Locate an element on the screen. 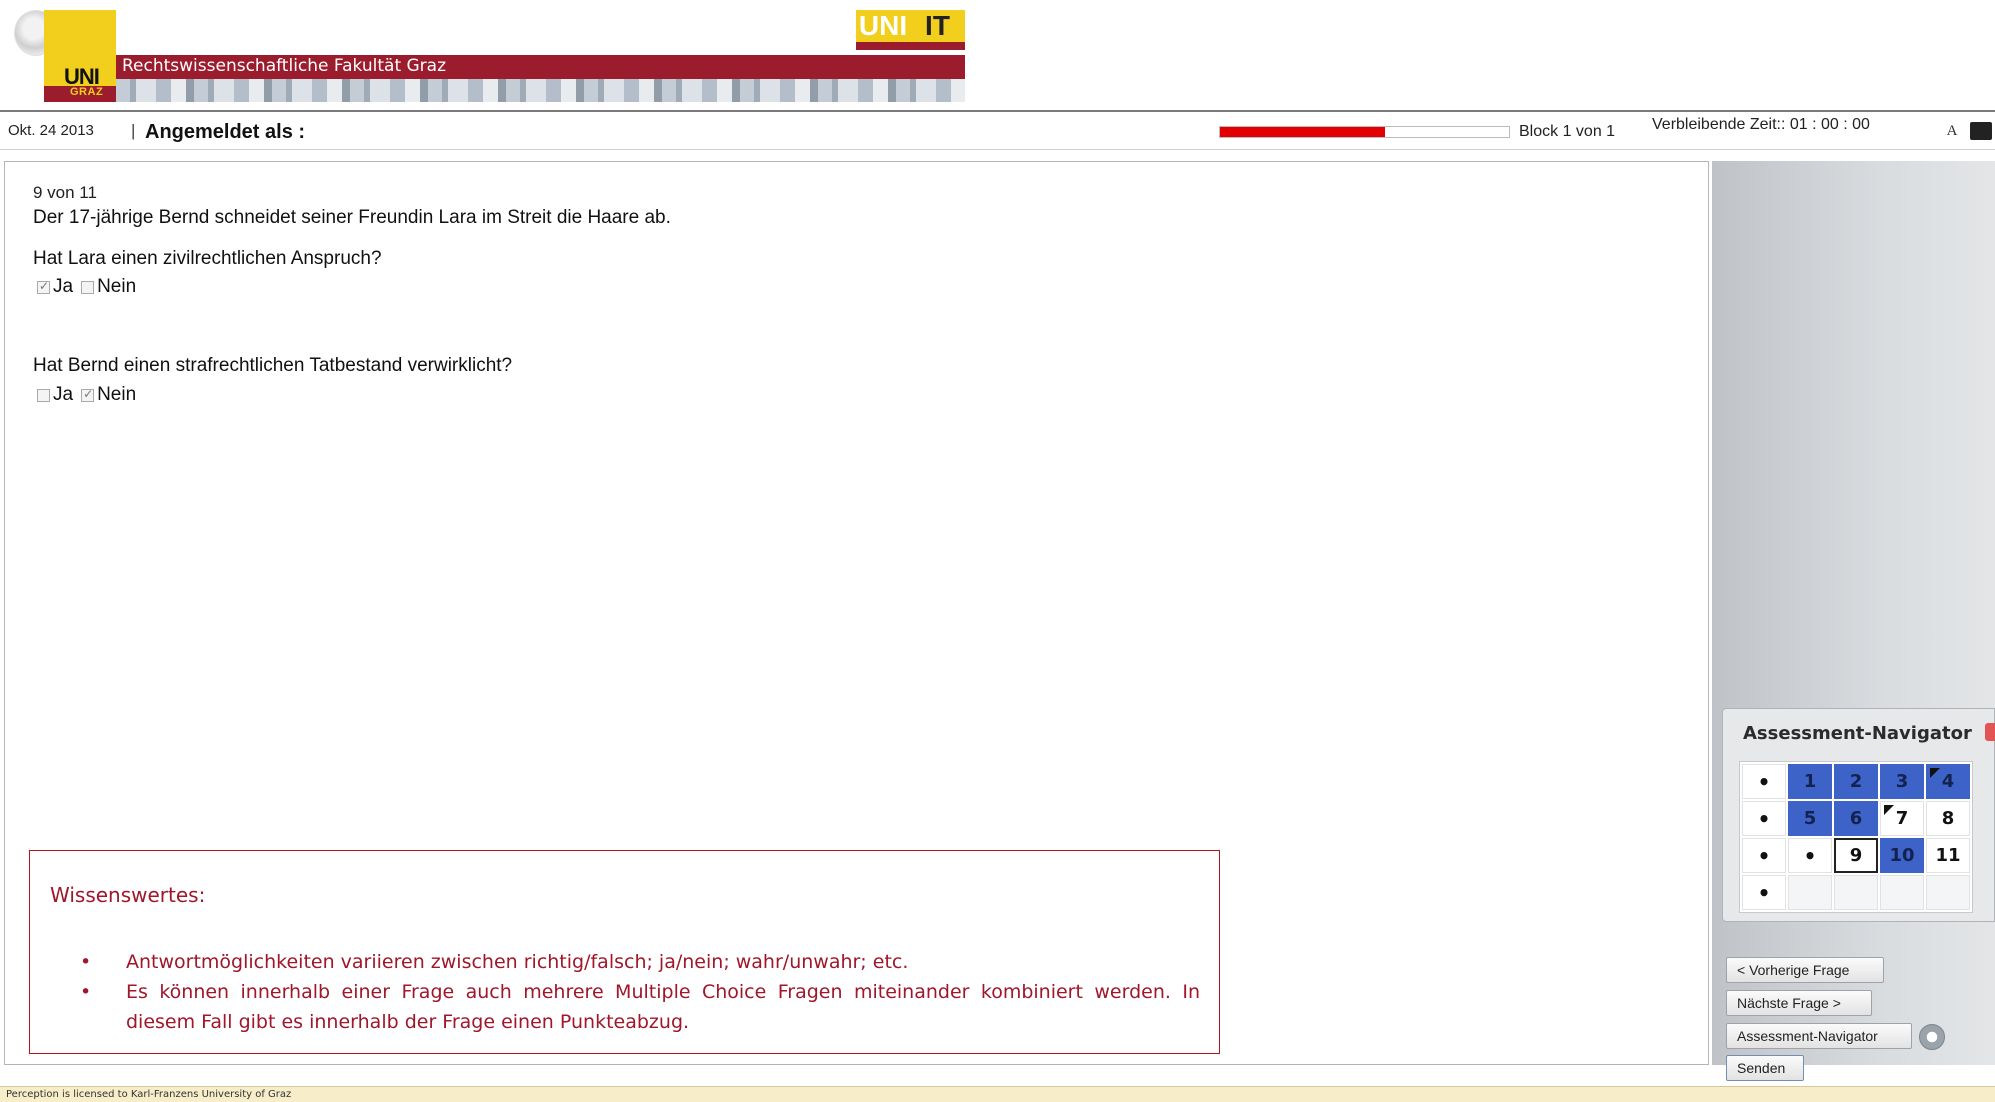 The height and width of the screenshot is (1102, 1995). logged-in-label: Angemeldet als : is located at coordinates (225, 132).